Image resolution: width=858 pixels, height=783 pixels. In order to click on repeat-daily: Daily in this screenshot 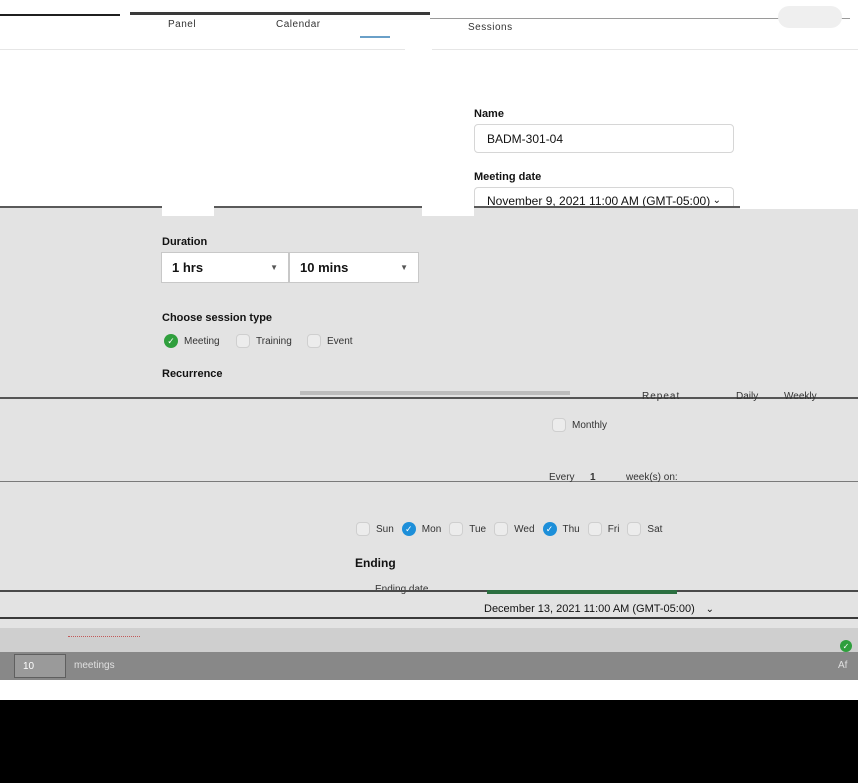, I will do `click(747, 396)`.